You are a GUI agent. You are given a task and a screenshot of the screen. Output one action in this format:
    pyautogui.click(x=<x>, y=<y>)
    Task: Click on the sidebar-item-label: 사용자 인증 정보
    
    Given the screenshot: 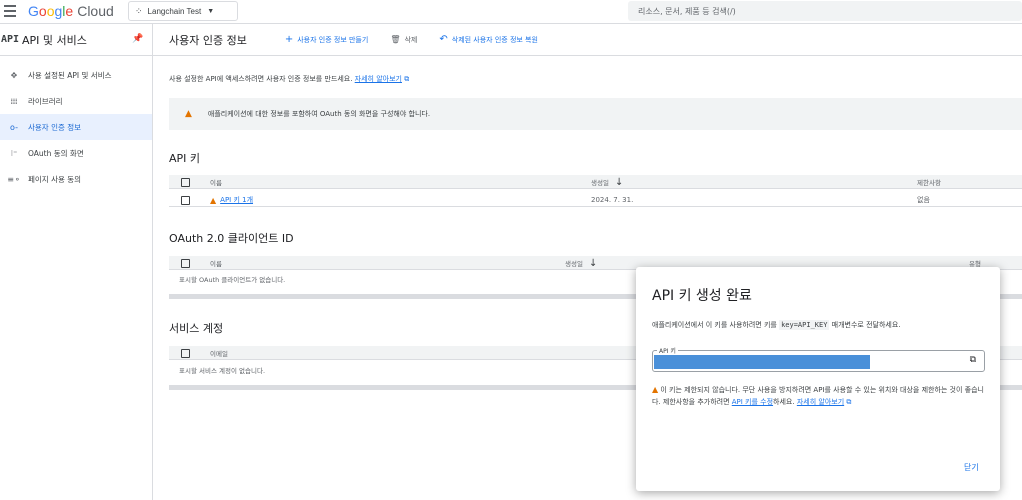 What is the action you would take?
    pyautogui.click(x=55, y=127)
    